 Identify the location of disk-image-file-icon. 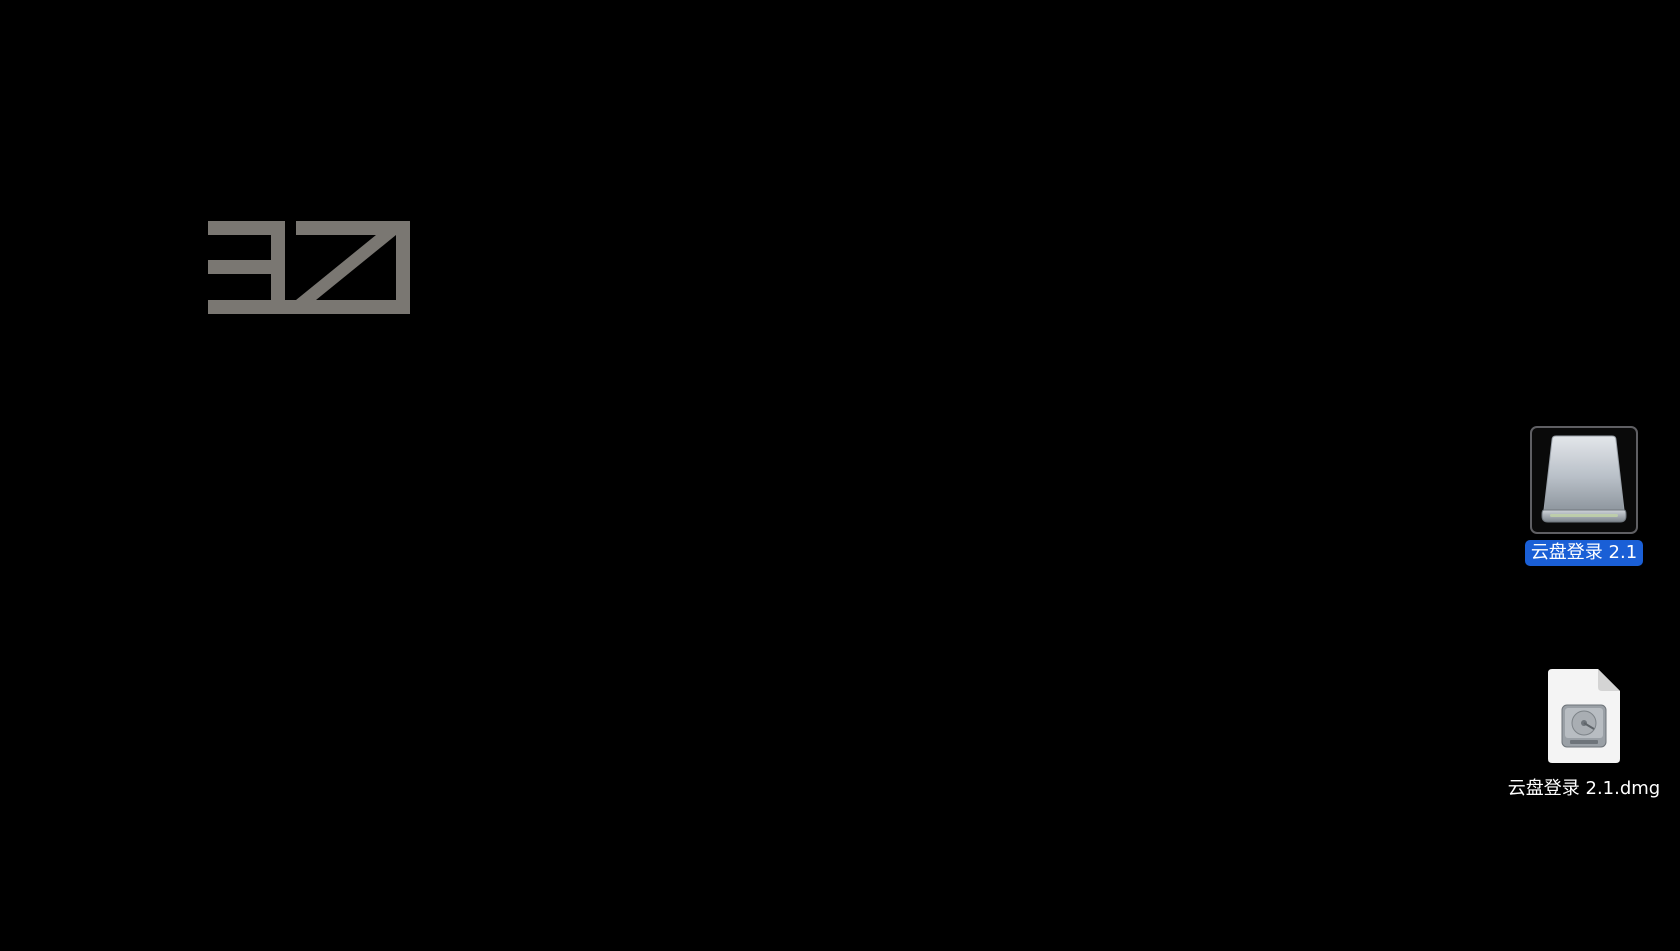
(1584, 716).